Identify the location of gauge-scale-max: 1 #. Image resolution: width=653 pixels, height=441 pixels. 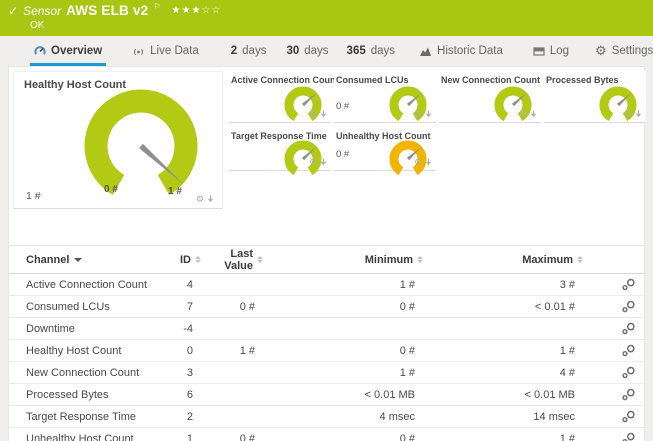
(175, 191).